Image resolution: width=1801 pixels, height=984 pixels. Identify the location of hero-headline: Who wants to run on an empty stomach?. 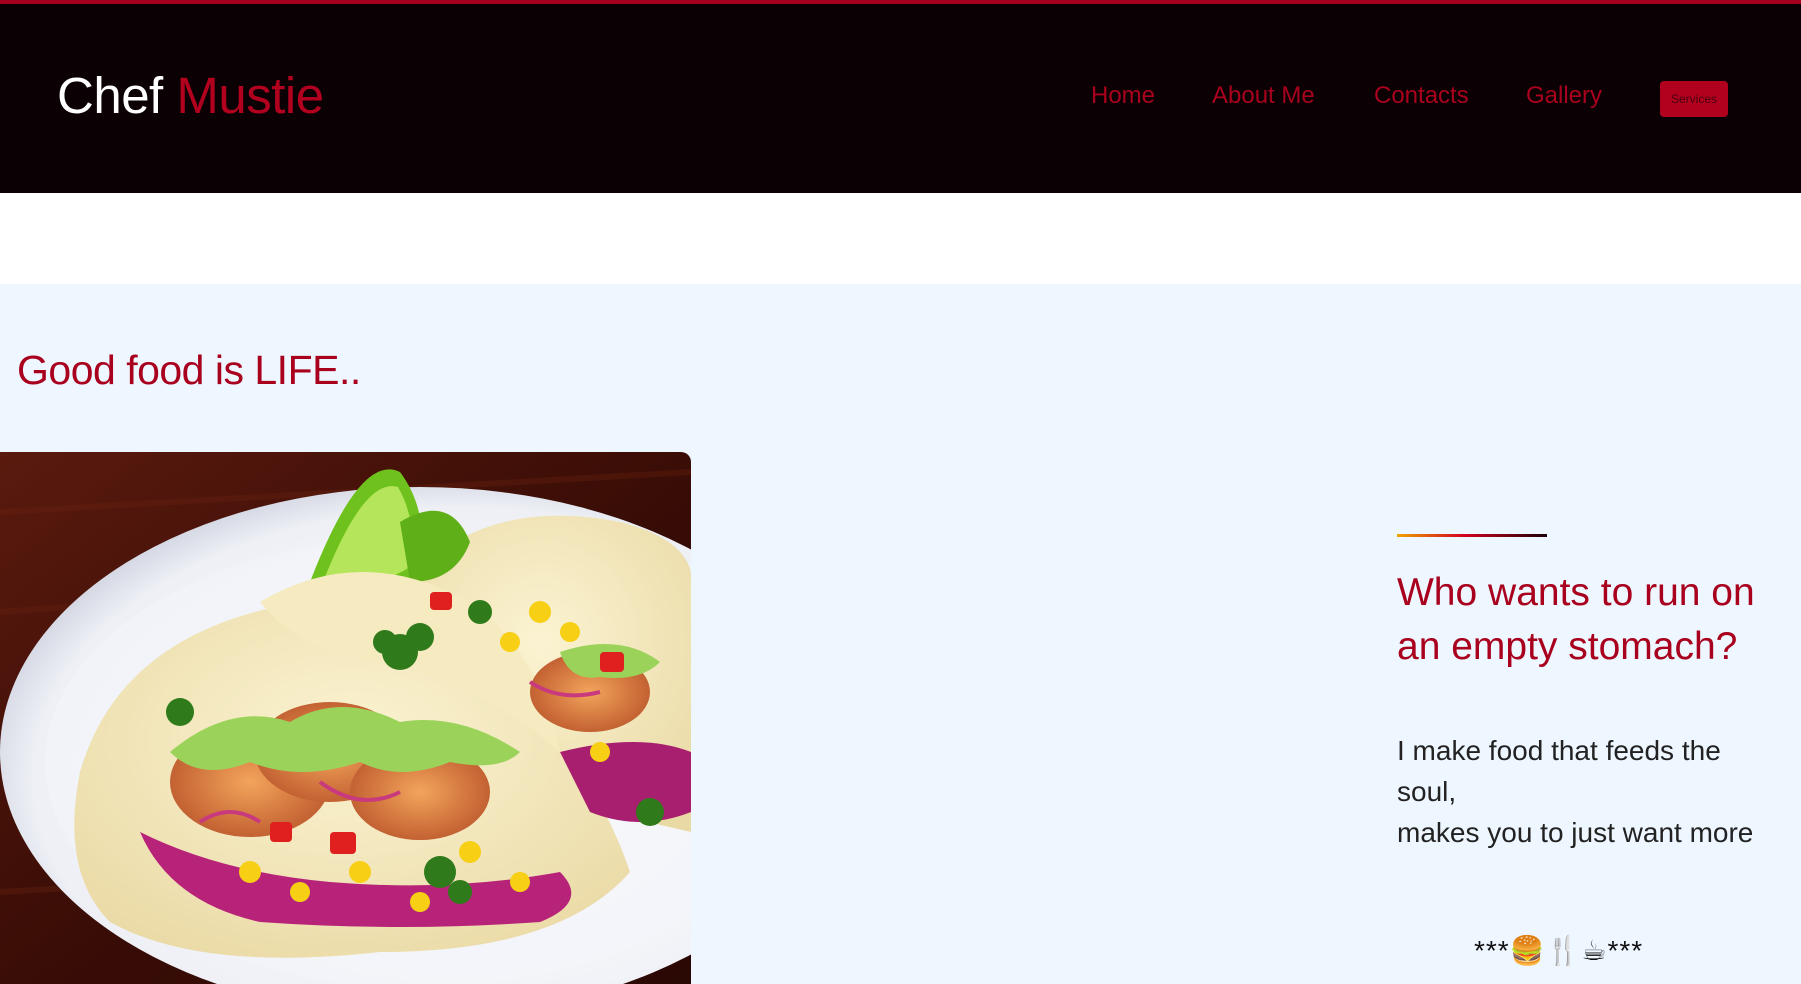
(1576, 619).